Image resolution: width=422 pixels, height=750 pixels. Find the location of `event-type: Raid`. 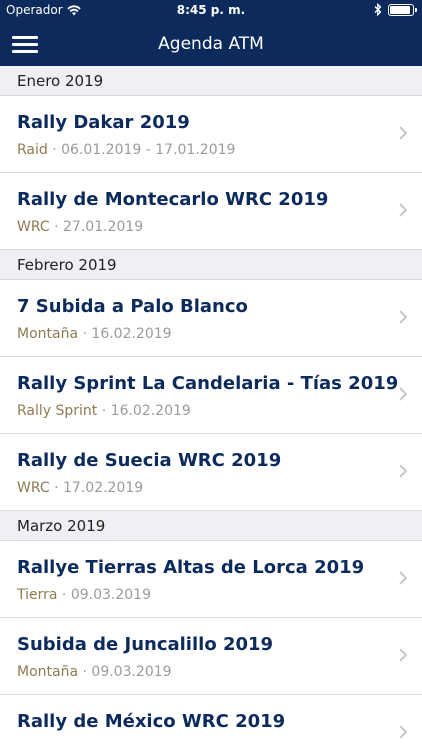

event-type: Raid is located at coordinates (32, 150).